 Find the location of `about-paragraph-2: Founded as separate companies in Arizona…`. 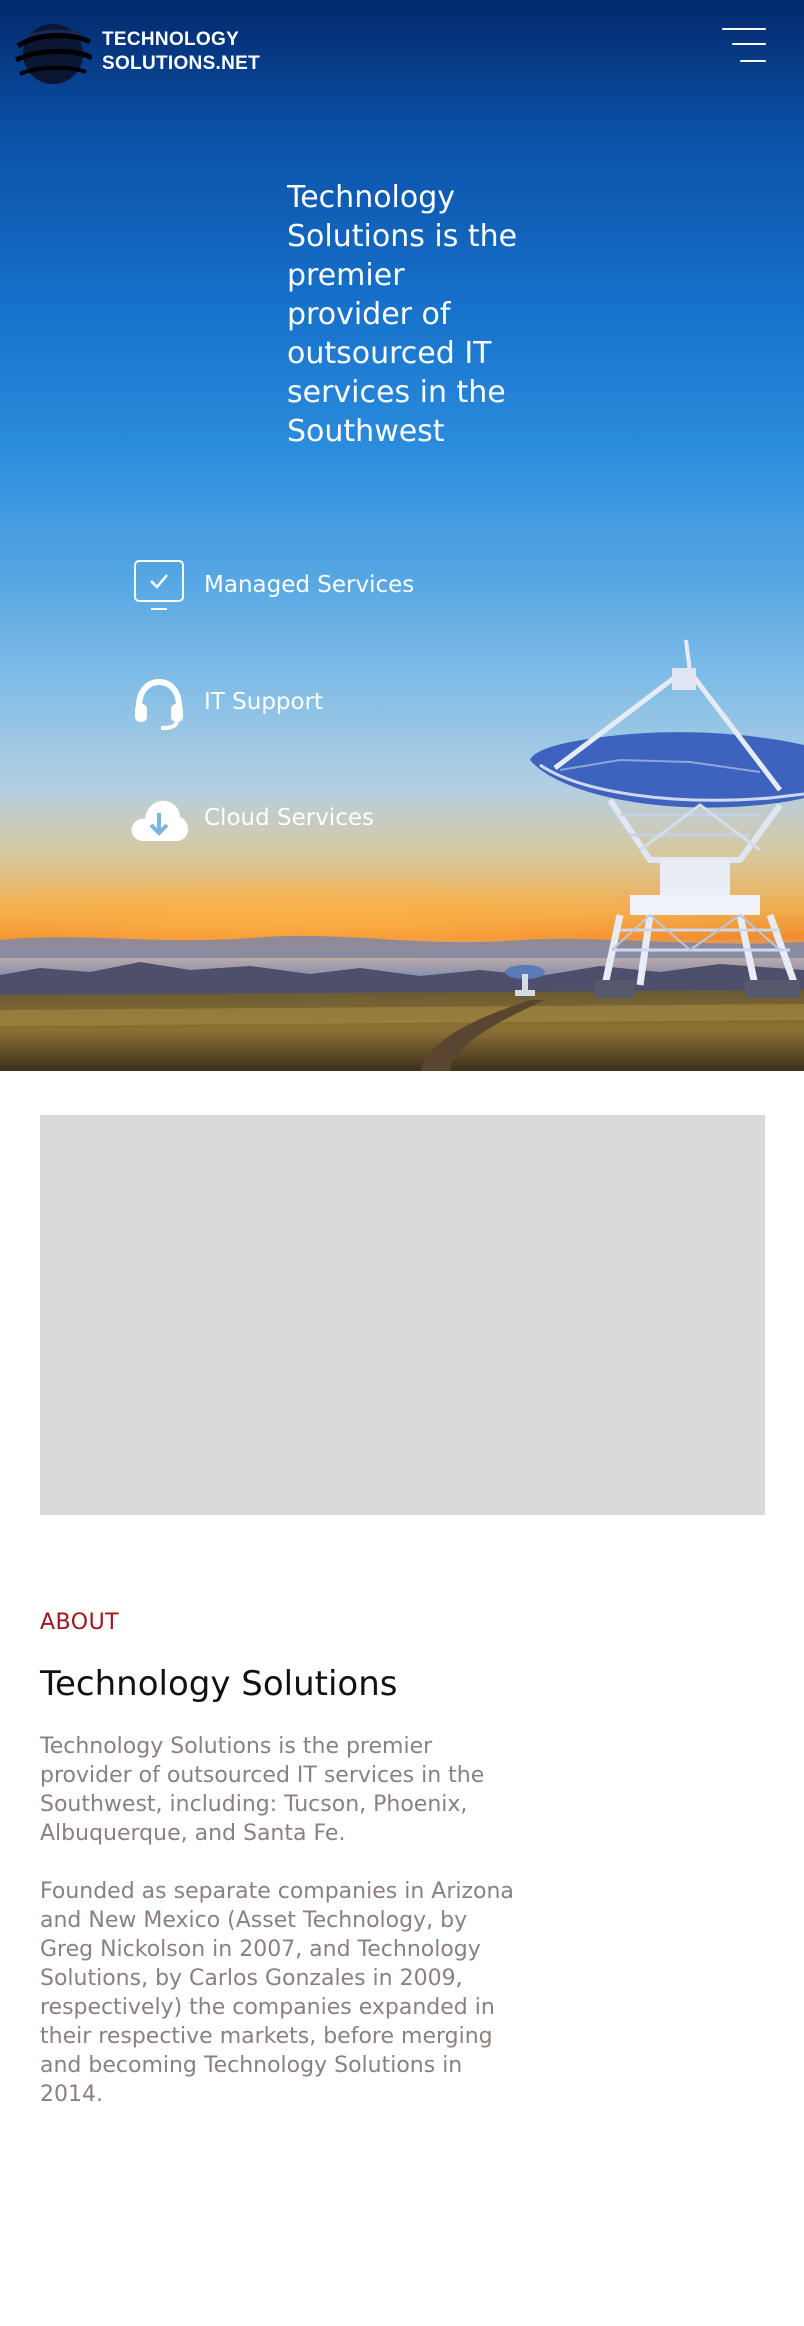

about-paragraph-2: Founded as separate companies in Arizona… is located at coordinates (277, 1993).